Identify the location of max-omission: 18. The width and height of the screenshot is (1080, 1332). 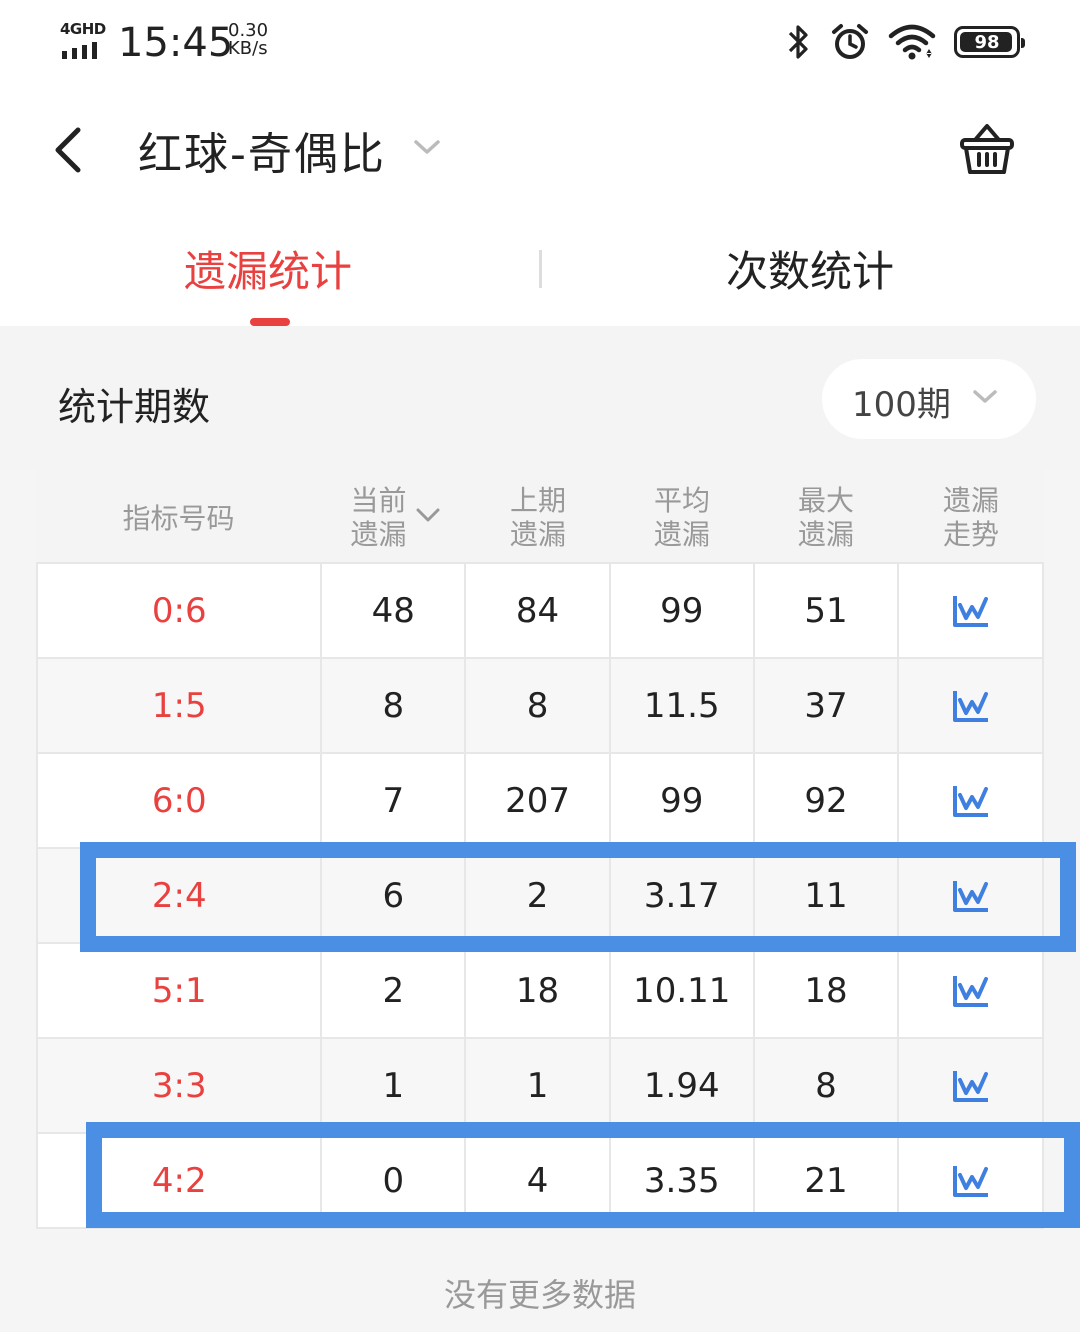
(827, 990).